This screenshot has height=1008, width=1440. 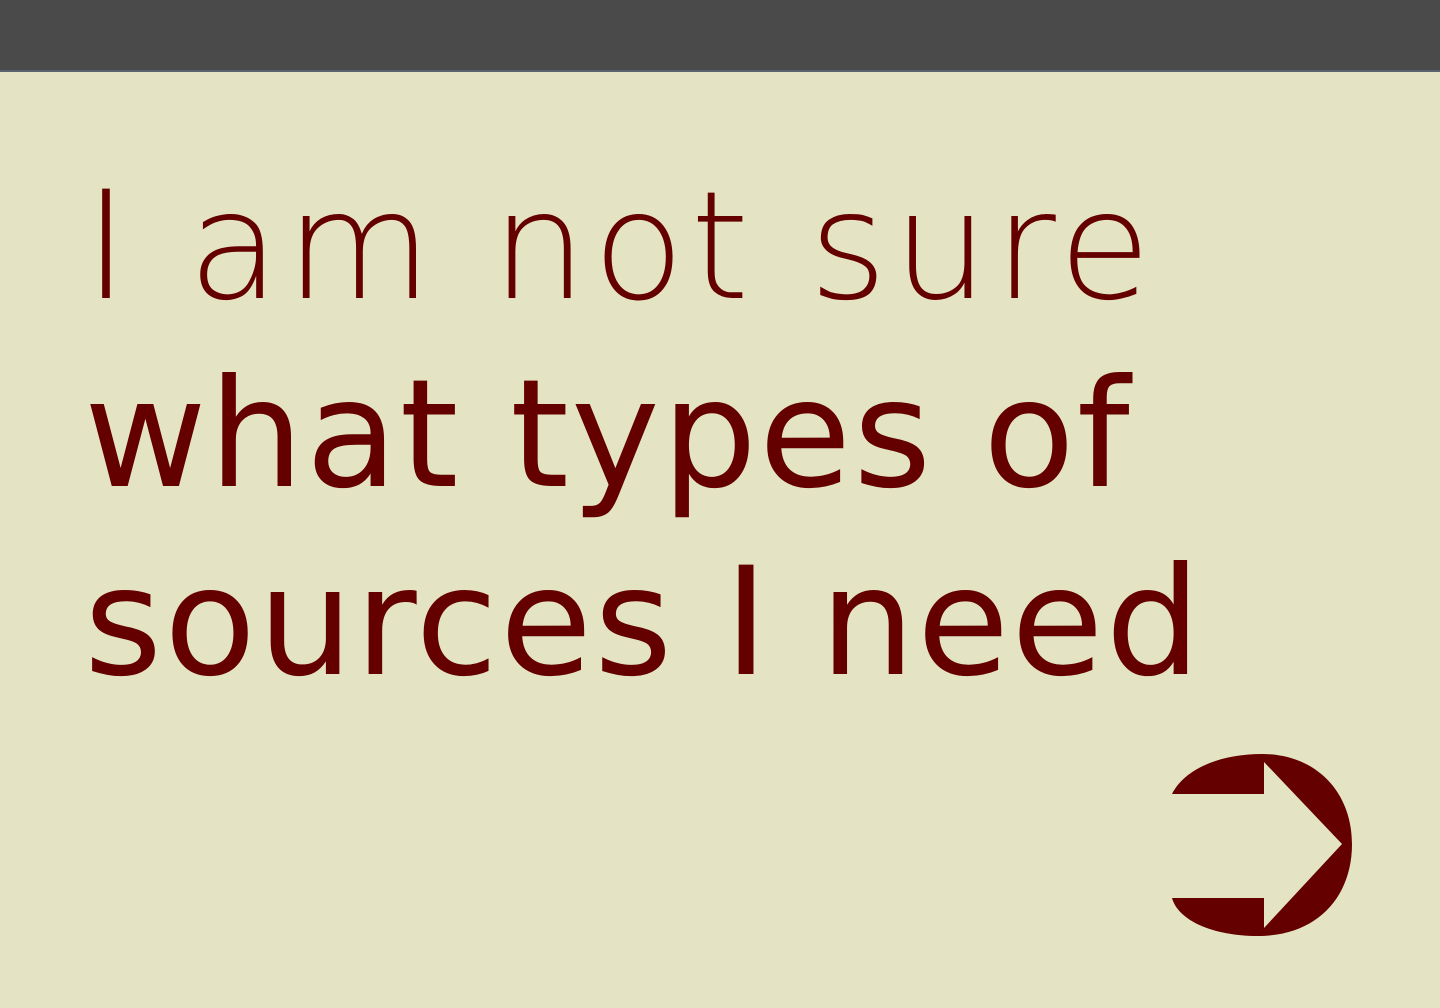 What do you see at coordinates (620, 247) in the screenshot?
I see `question-line-1: I am not sure` at bounding box center [620, 247].